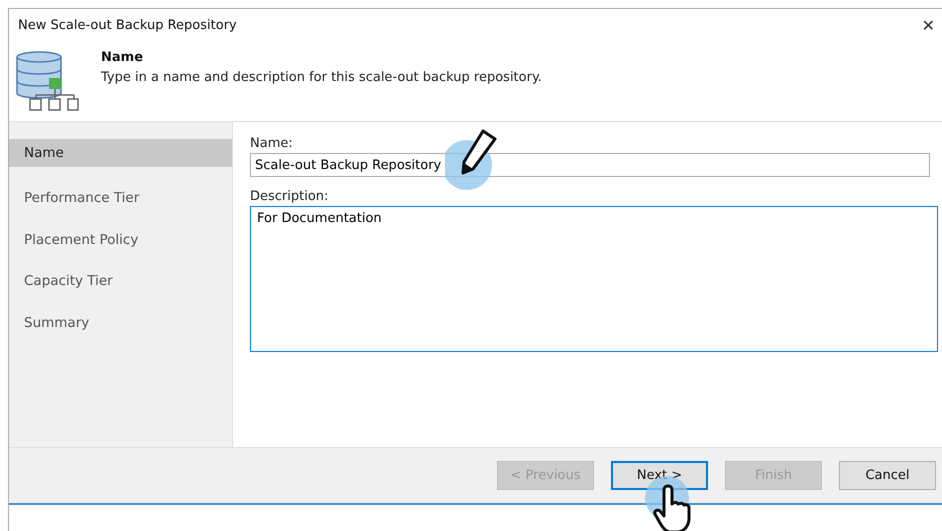 This screenshot has height=531, width=942. I want to click on wizard-step: Performance Tier, so click(120, 198).